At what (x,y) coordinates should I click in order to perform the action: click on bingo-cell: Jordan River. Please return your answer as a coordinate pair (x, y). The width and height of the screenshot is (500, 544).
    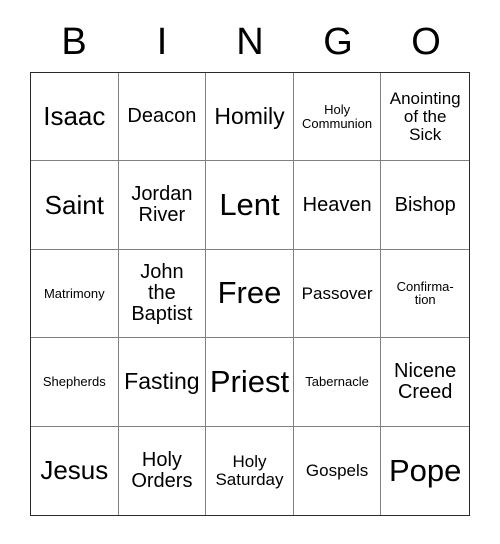
    Looking at the image, I should click on (162, 205).